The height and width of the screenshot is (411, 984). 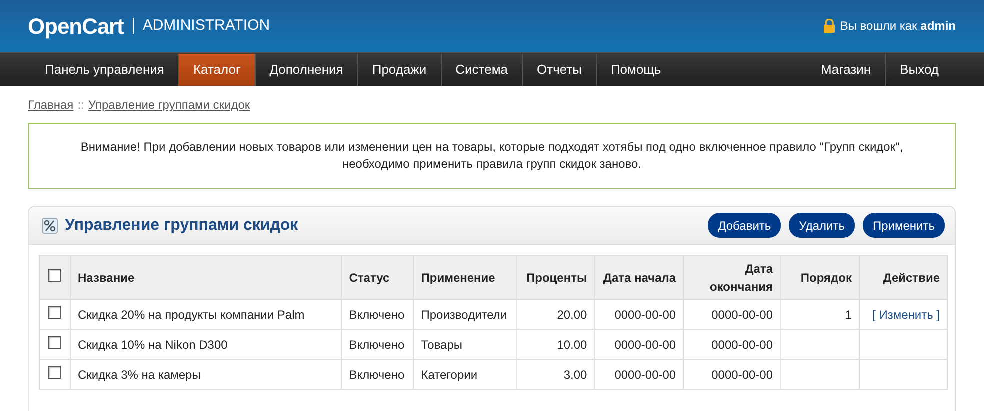 I want to click on column-header: Название, so click(x=106, y=277).